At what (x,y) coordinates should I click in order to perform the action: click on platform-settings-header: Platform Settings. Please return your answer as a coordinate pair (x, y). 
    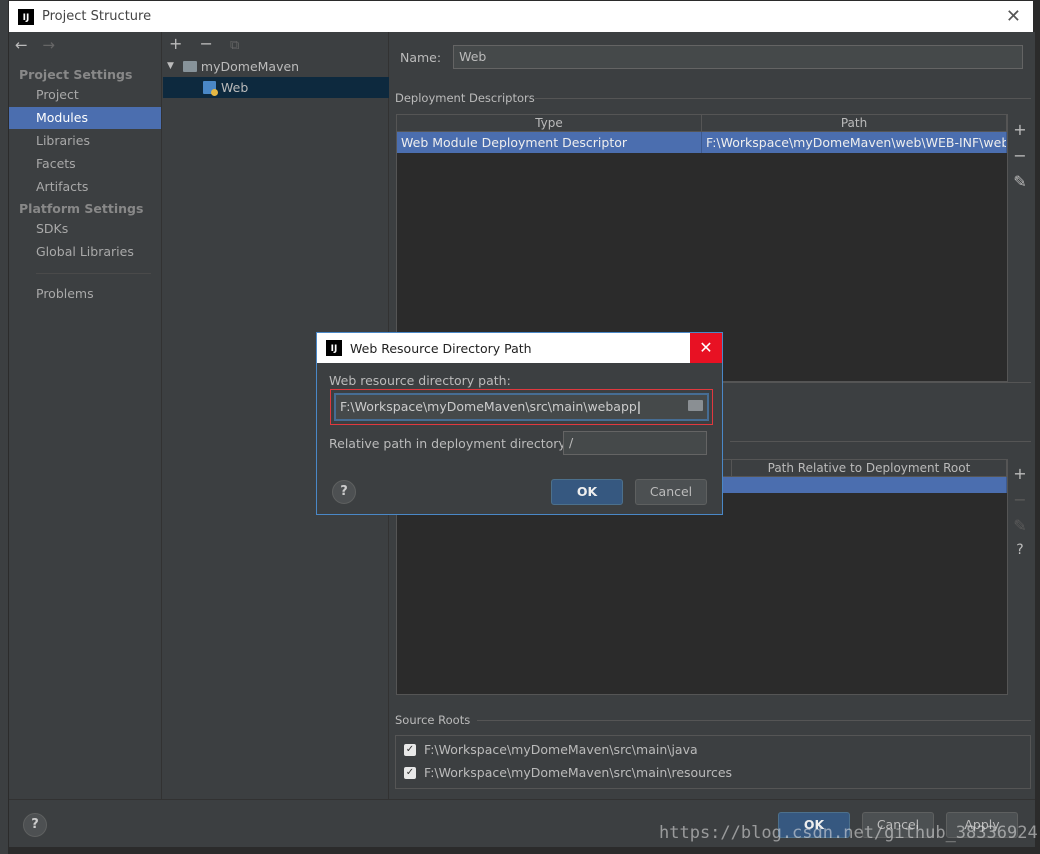
    Looking at the image, I should click on (81, 208).